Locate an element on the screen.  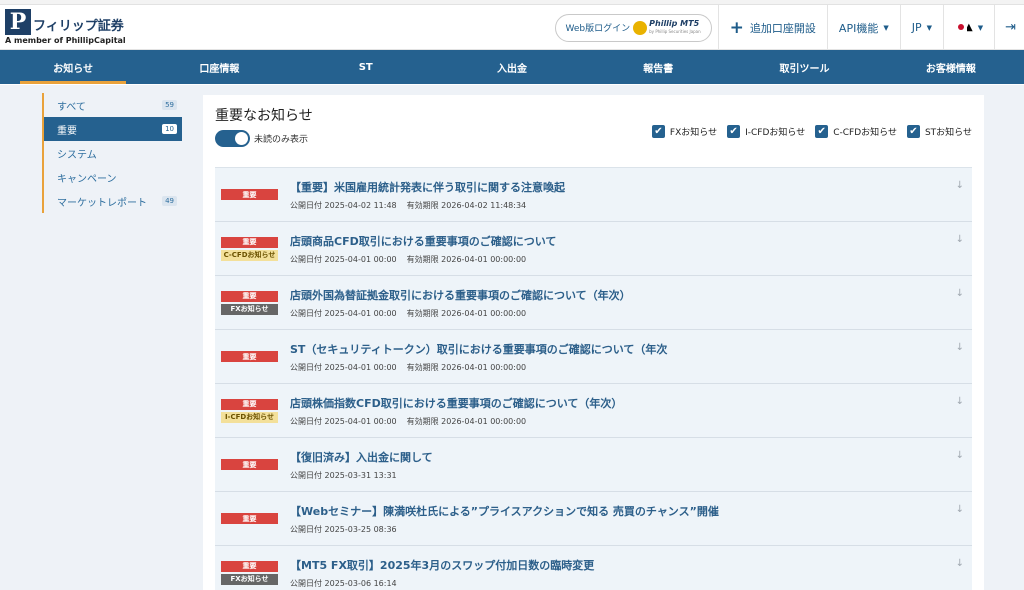
filter-label: FXお知らせ is located at coordinates (693, 133).